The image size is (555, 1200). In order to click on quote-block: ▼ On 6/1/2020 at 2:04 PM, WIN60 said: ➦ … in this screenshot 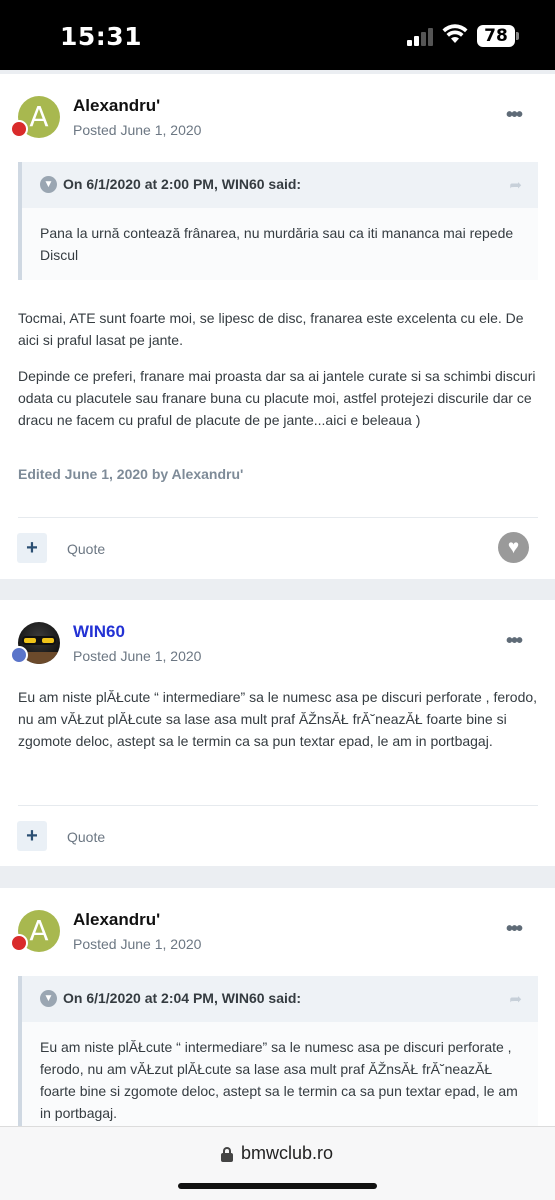, I will do `click(278, 1057)`.